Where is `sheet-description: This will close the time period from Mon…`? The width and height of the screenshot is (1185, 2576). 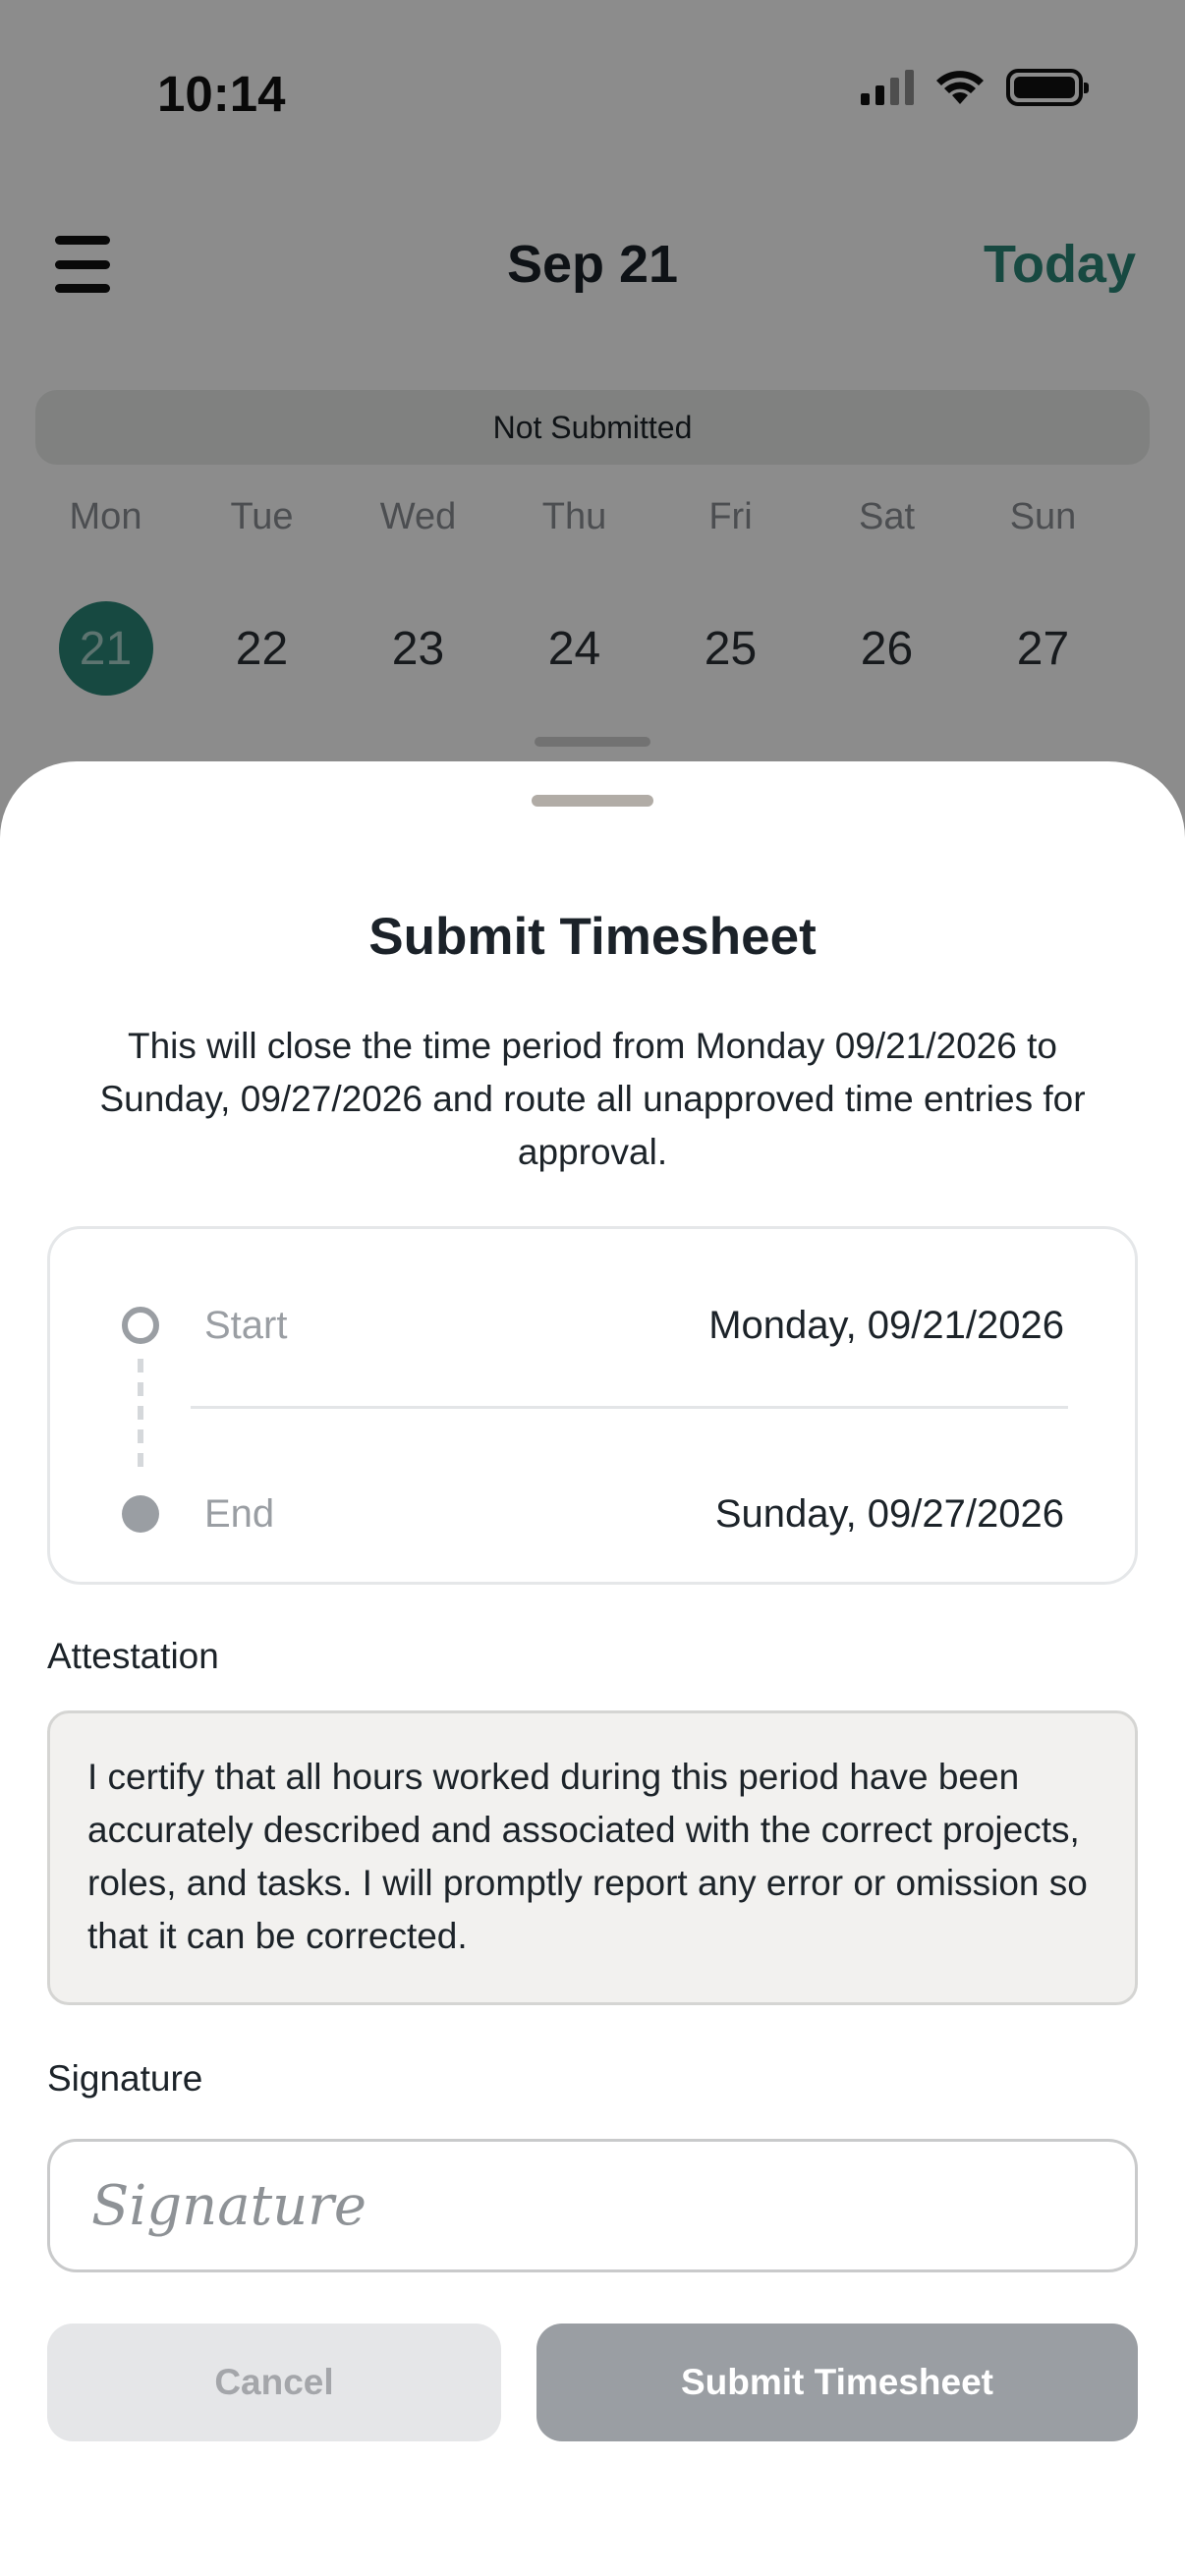
sheet-description: This will close the time period from Mon… is located at coordinates (592, 1099).